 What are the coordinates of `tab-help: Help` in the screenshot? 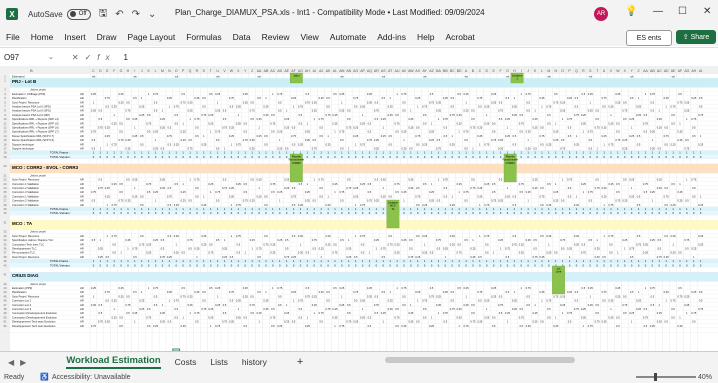 It's located at (425, 37).